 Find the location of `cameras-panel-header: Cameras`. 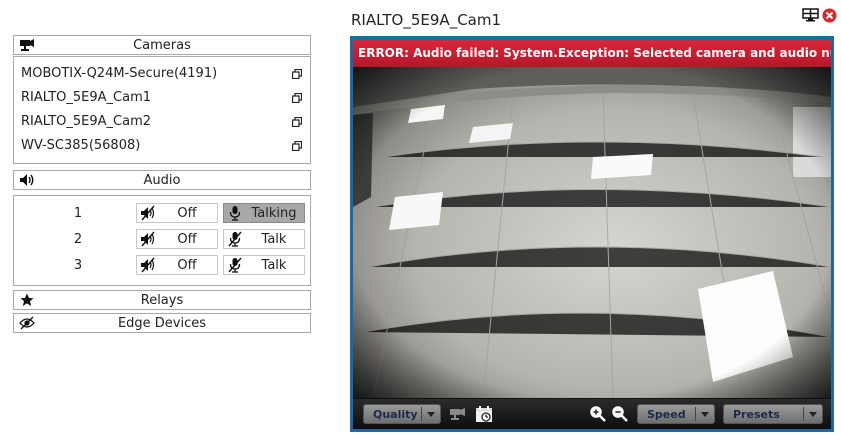

cameras-panel-header: Cameras is located at coordinates (162, 45).